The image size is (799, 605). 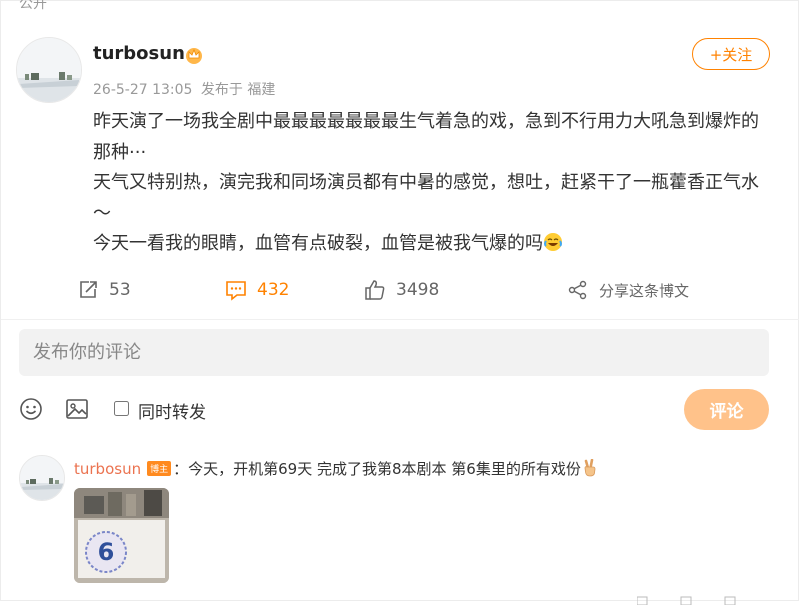 What do you see at coordinates (238, 90) in the screenshot?
I see `post-source: 发布于 福建` at bounding box center [238, 90].